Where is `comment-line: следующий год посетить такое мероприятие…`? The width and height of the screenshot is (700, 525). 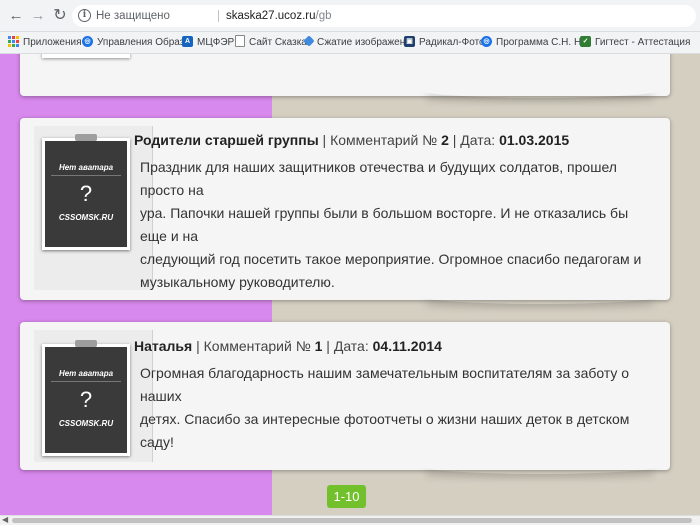 comment-line: следующий год посетить такое мероприятие… is located at coordinates (391, 259).